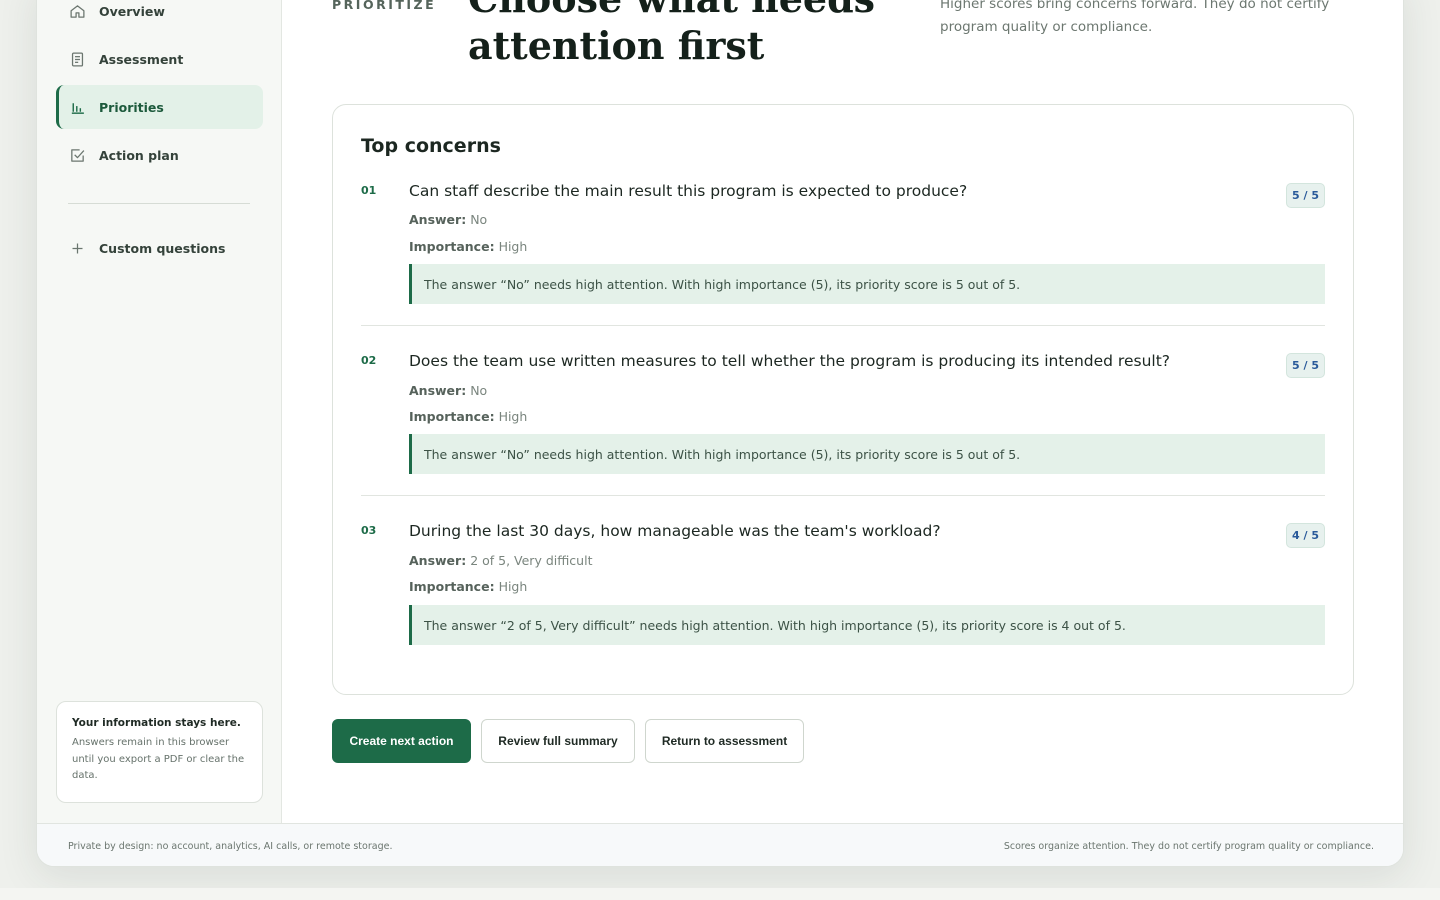  Describe the element at coordinates (141, 59) in the screenshot. I see `sidebar-item-label: Assessment` at that location.